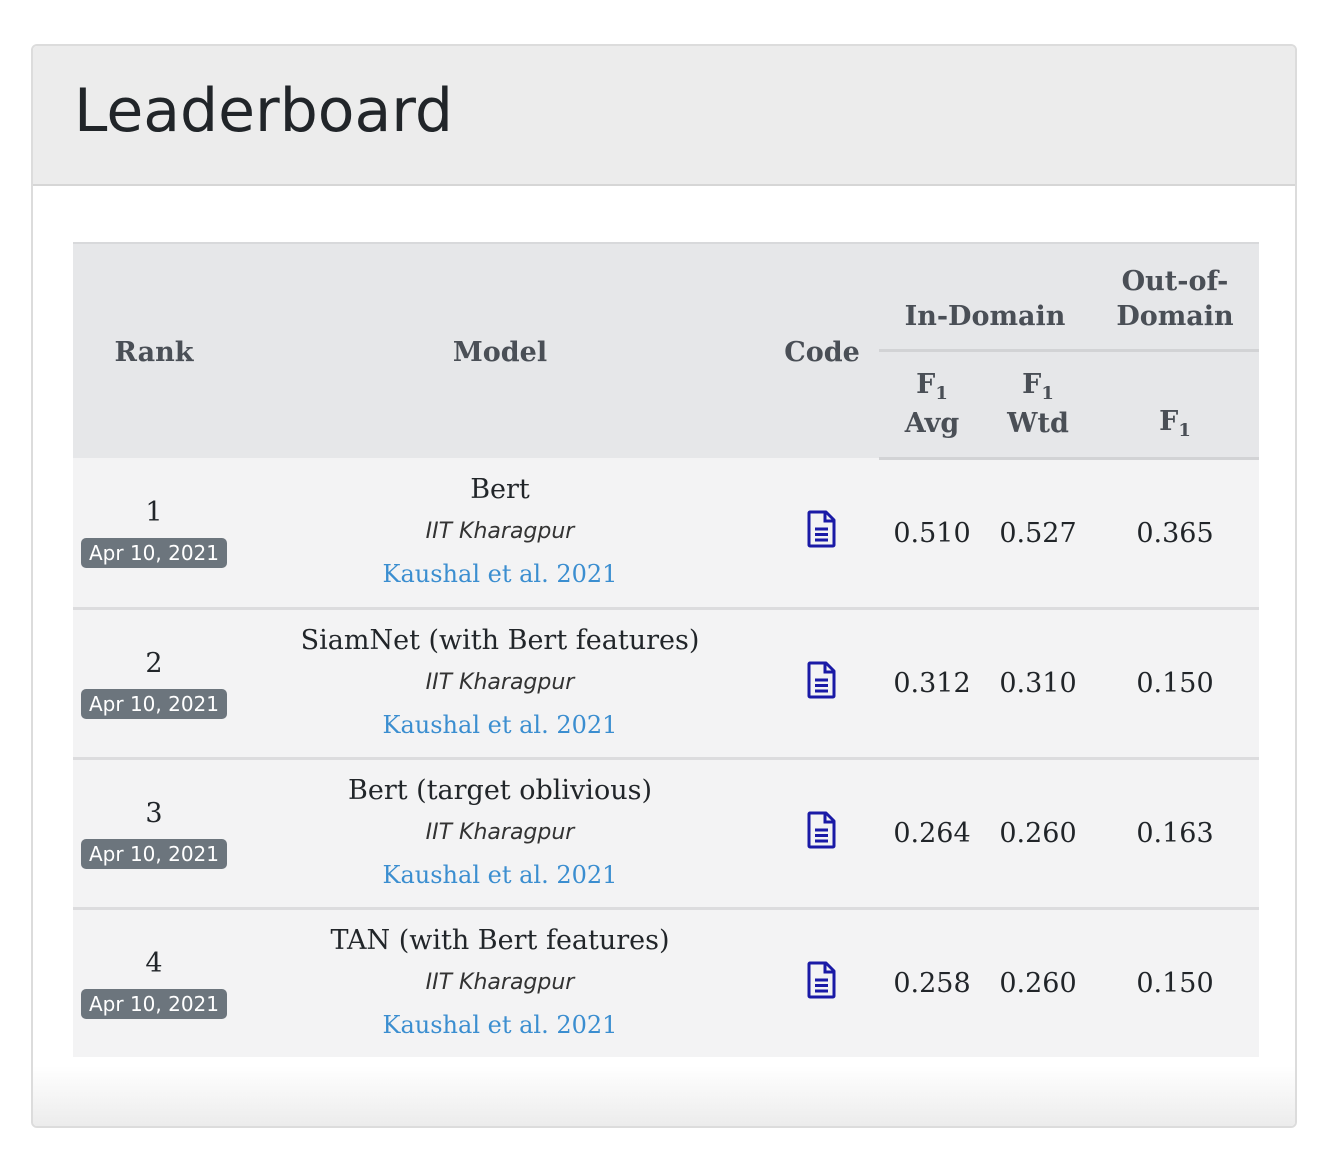 The image size is (1336, 1150). I want to click on rank-number: 3, so click(154, 813).